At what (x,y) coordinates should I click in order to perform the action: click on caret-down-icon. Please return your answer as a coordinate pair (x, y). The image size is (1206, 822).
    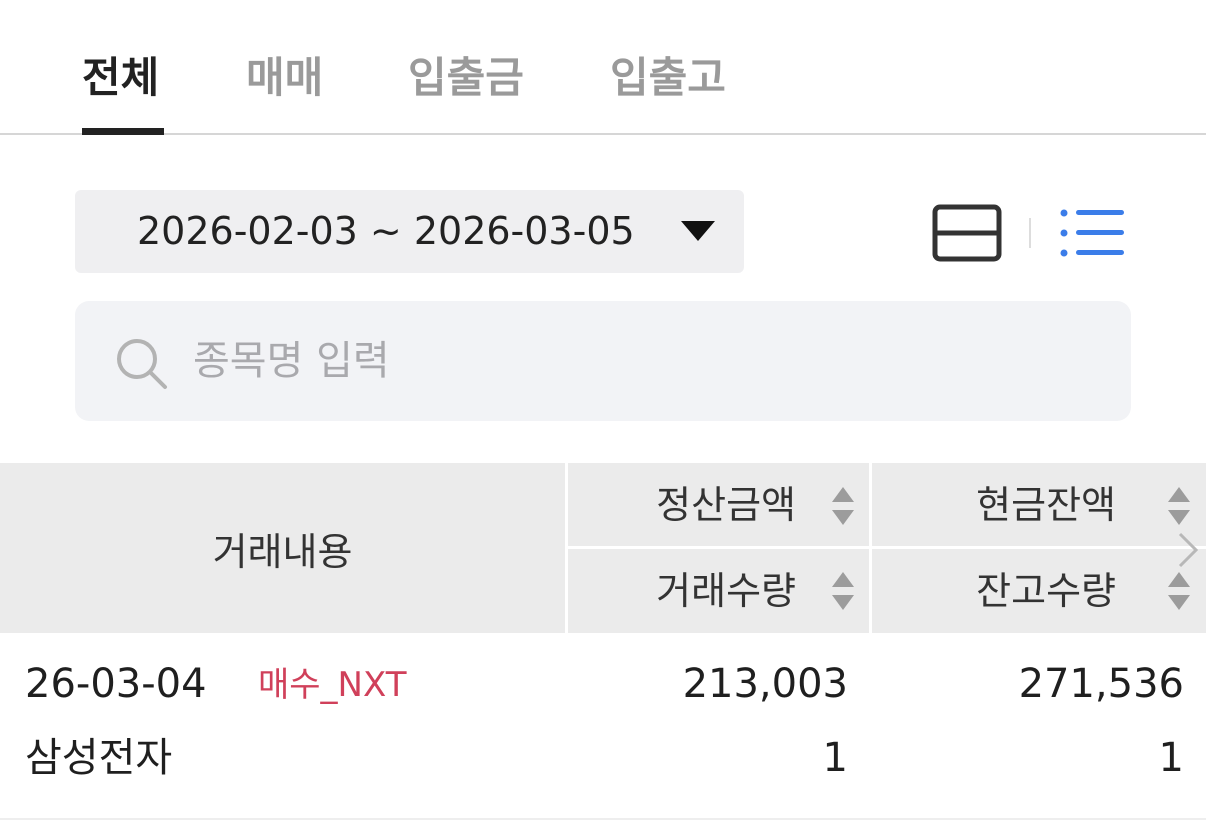
    Looking at the image, I should click on (698, 231).